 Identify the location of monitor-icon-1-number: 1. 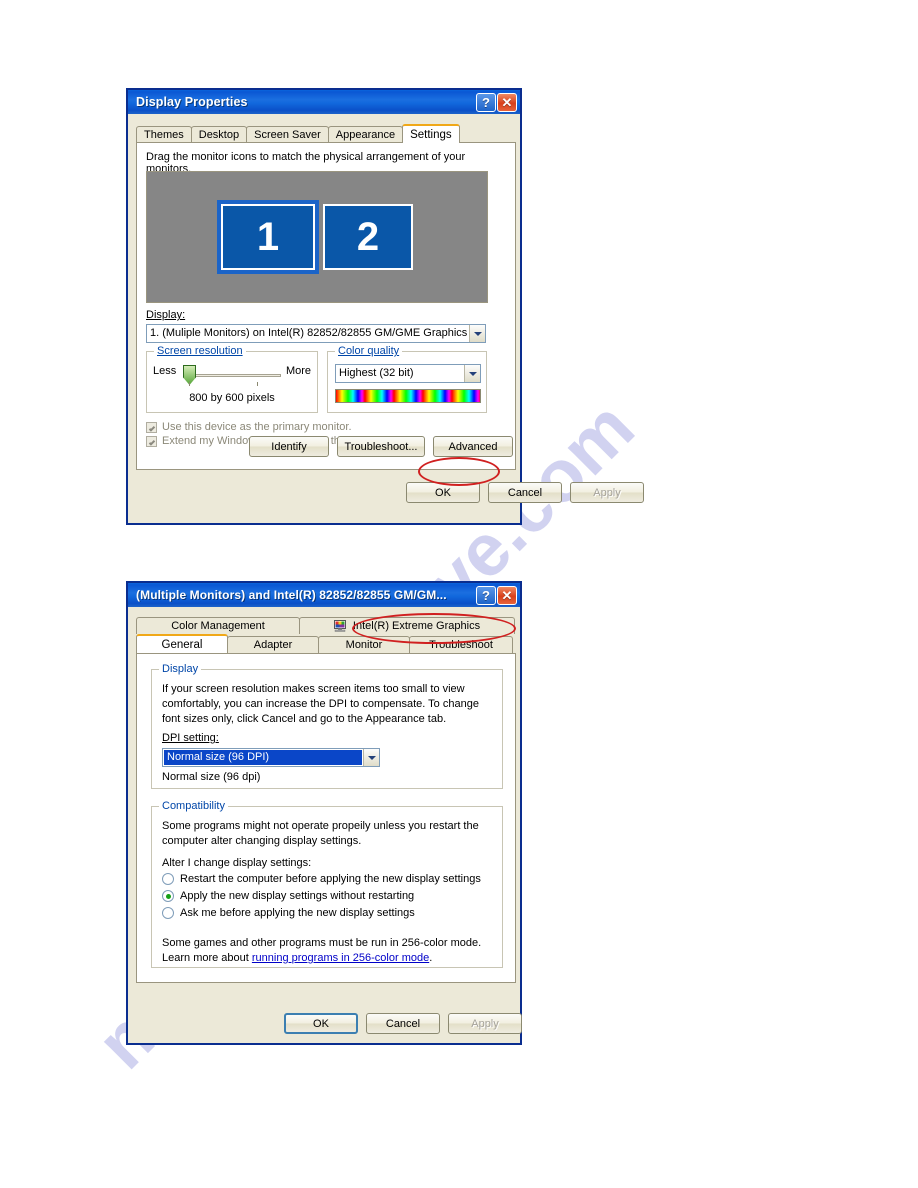
(268, 236).